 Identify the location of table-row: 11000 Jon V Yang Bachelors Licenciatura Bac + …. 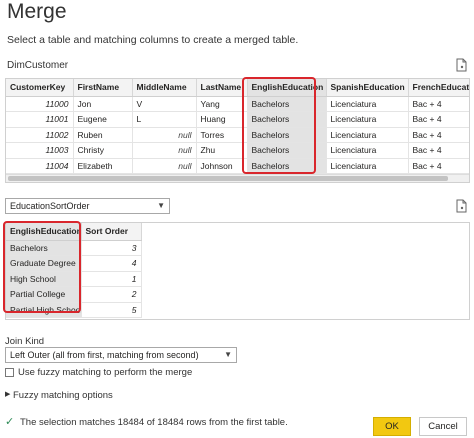
(237, 104).